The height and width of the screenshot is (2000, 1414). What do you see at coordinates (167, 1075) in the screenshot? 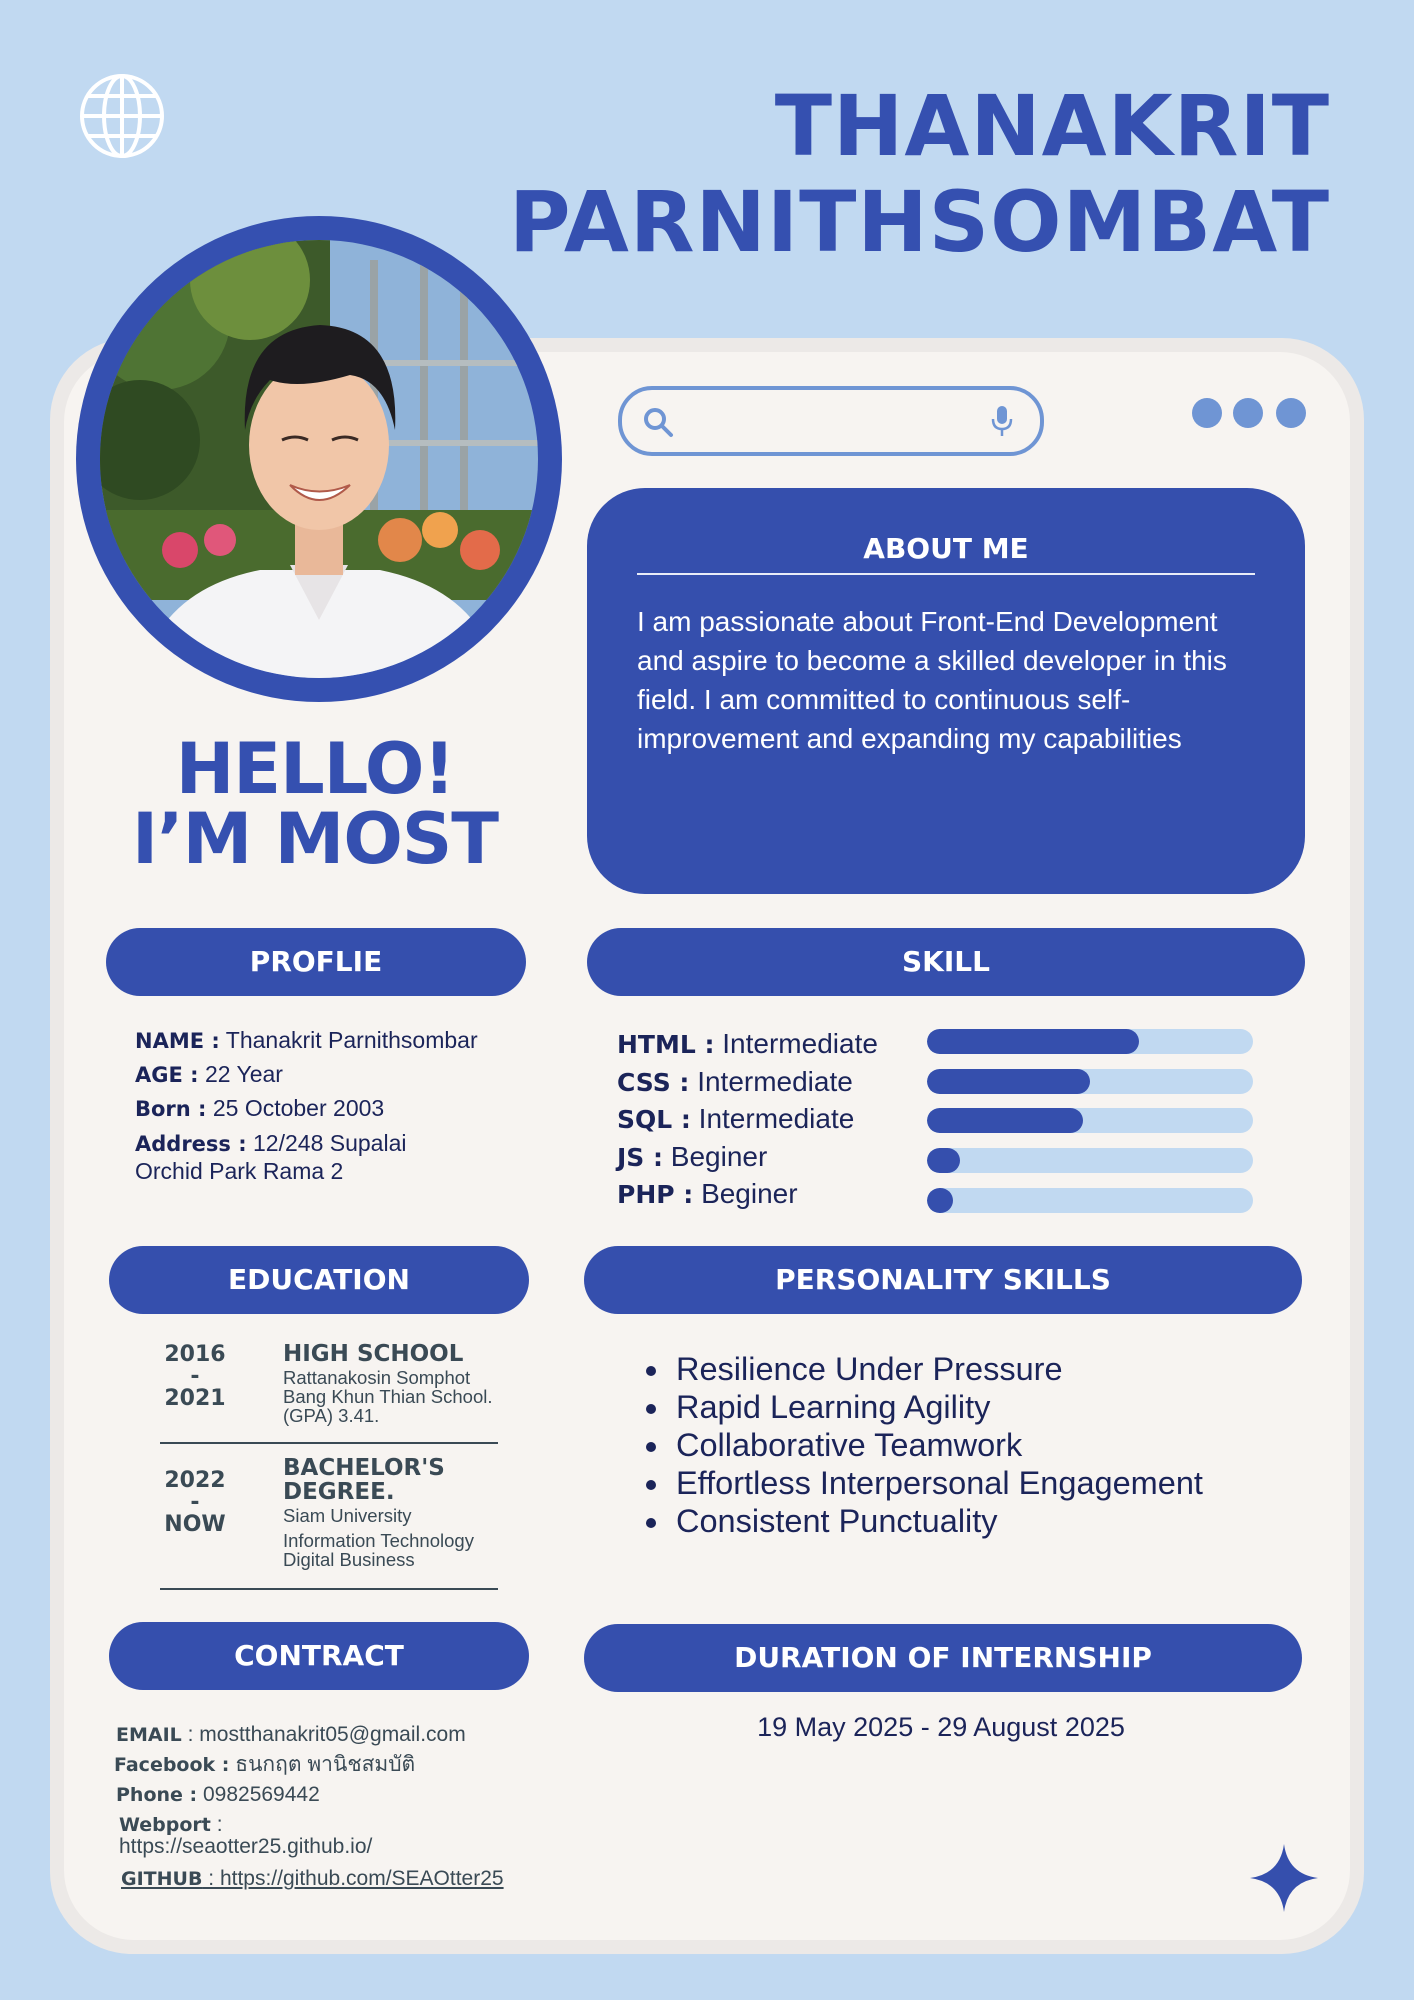
I see `age-label: AGE :` at bounding box center [167, 1075].